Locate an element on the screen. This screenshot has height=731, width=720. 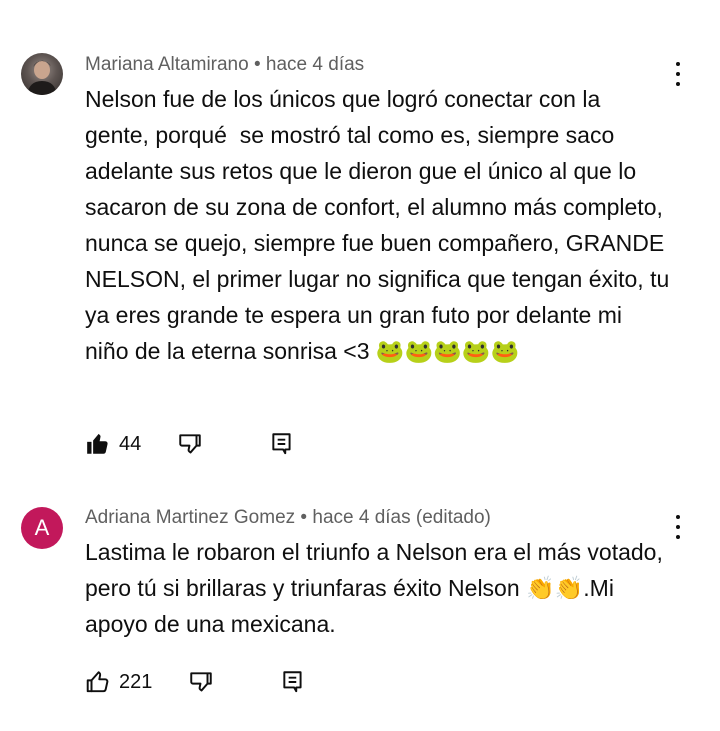
like-count: 221 is located at coordinates (136, 681).